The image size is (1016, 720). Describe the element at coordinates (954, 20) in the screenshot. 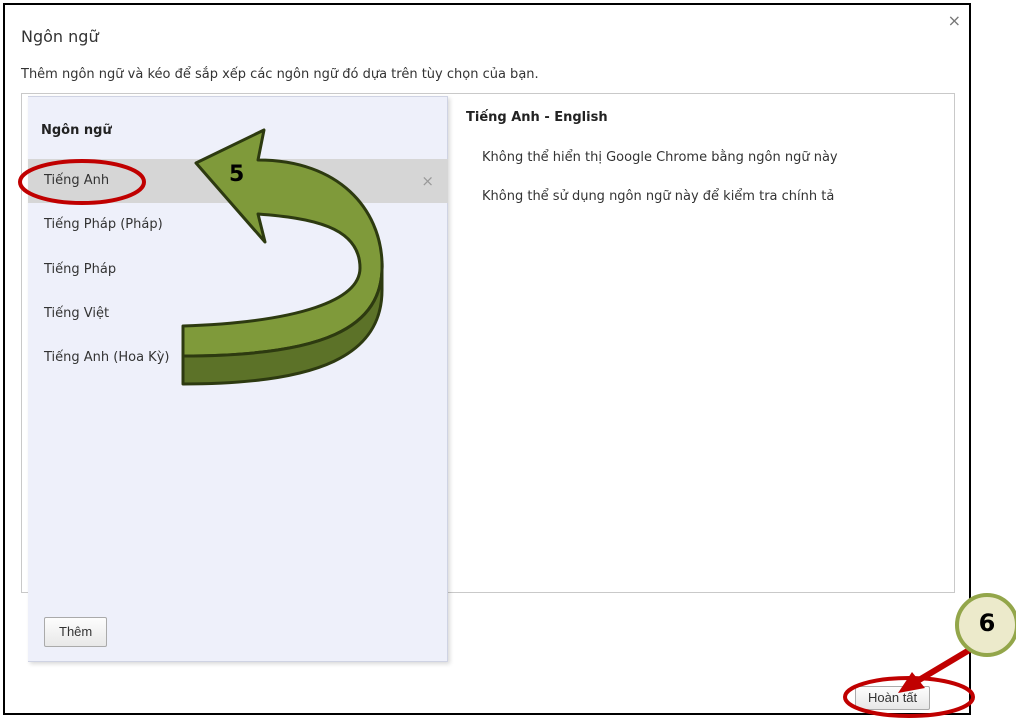

I see `close-icon: ×` at that location.